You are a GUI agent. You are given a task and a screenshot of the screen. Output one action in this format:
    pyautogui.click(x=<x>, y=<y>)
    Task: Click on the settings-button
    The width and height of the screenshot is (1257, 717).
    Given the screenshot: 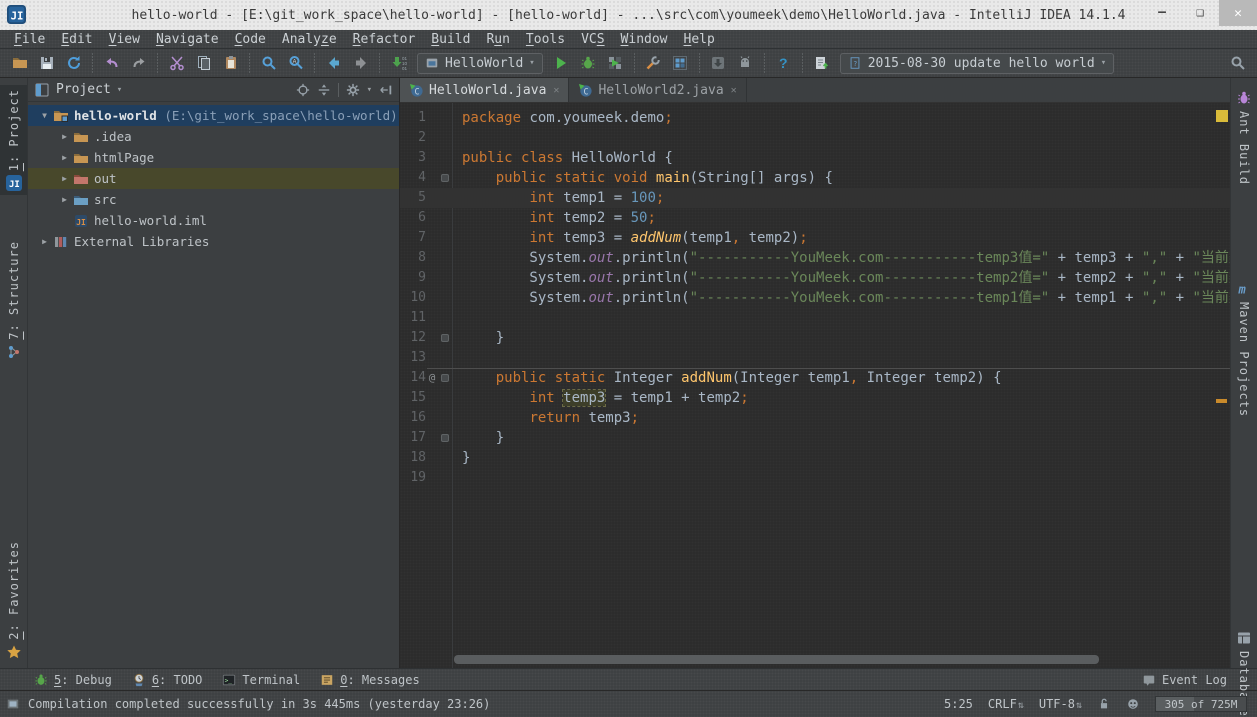 What is the action you would take?
    pyautogui.click(x=653, y=63)
    